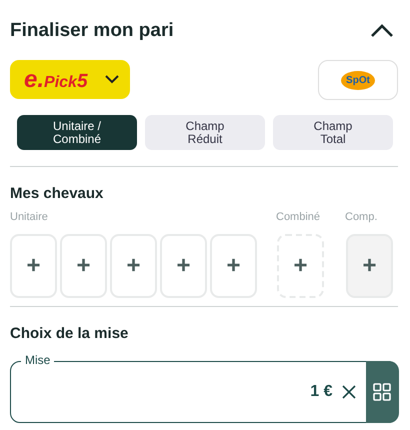  Describe the element at coordinates (77, 132) in the screenshot. I see `tab: Unitaire / Combiné` at that location.